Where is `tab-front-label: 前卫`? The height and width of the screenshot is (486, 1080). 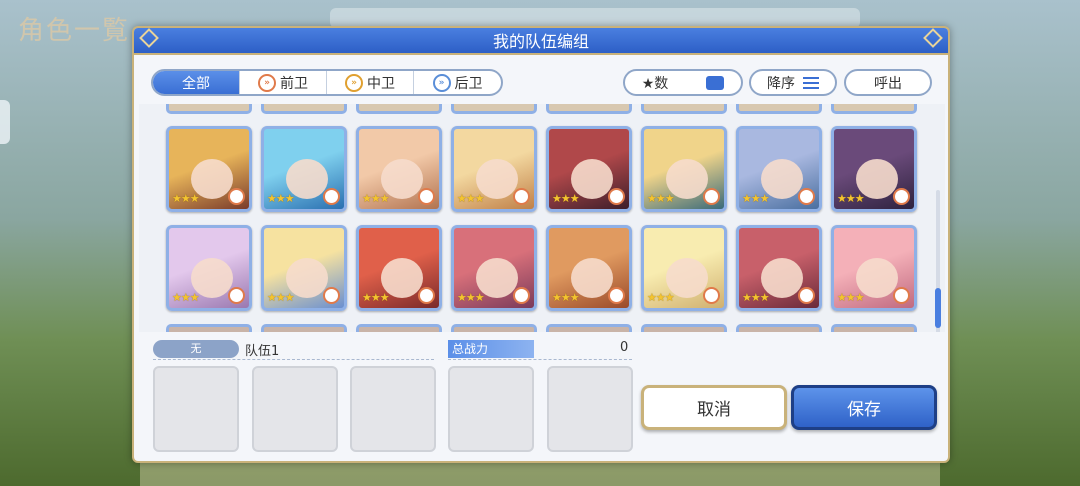 tab-front-label: 前卫 is located at coordinates (294, 83).